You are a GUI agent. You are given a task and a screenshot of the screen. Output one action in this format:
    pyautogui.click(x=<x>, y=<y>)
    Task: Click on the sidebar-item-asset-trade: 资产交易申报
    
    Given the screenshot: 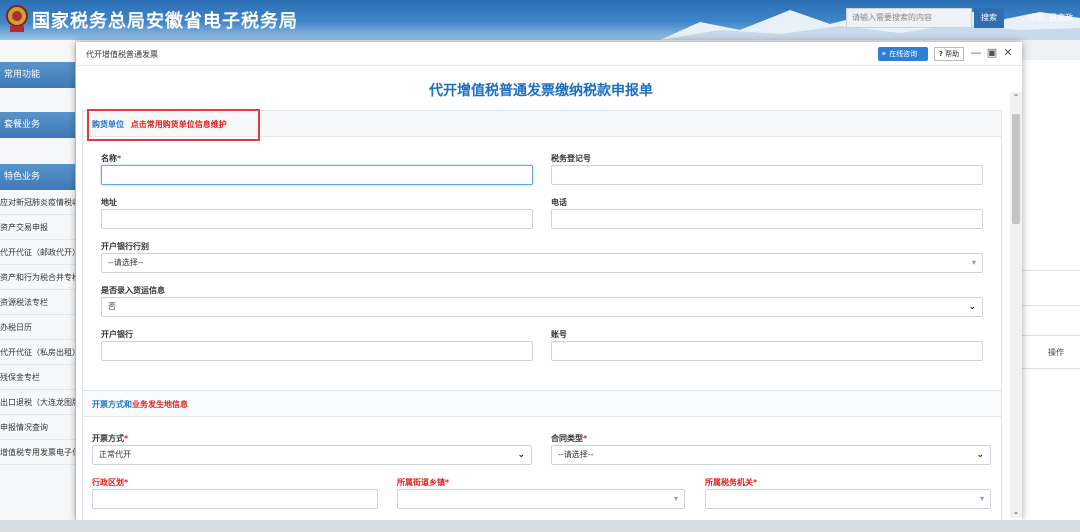 What is the action you would take?
    pyautogui.click(x=37, y=227)
    